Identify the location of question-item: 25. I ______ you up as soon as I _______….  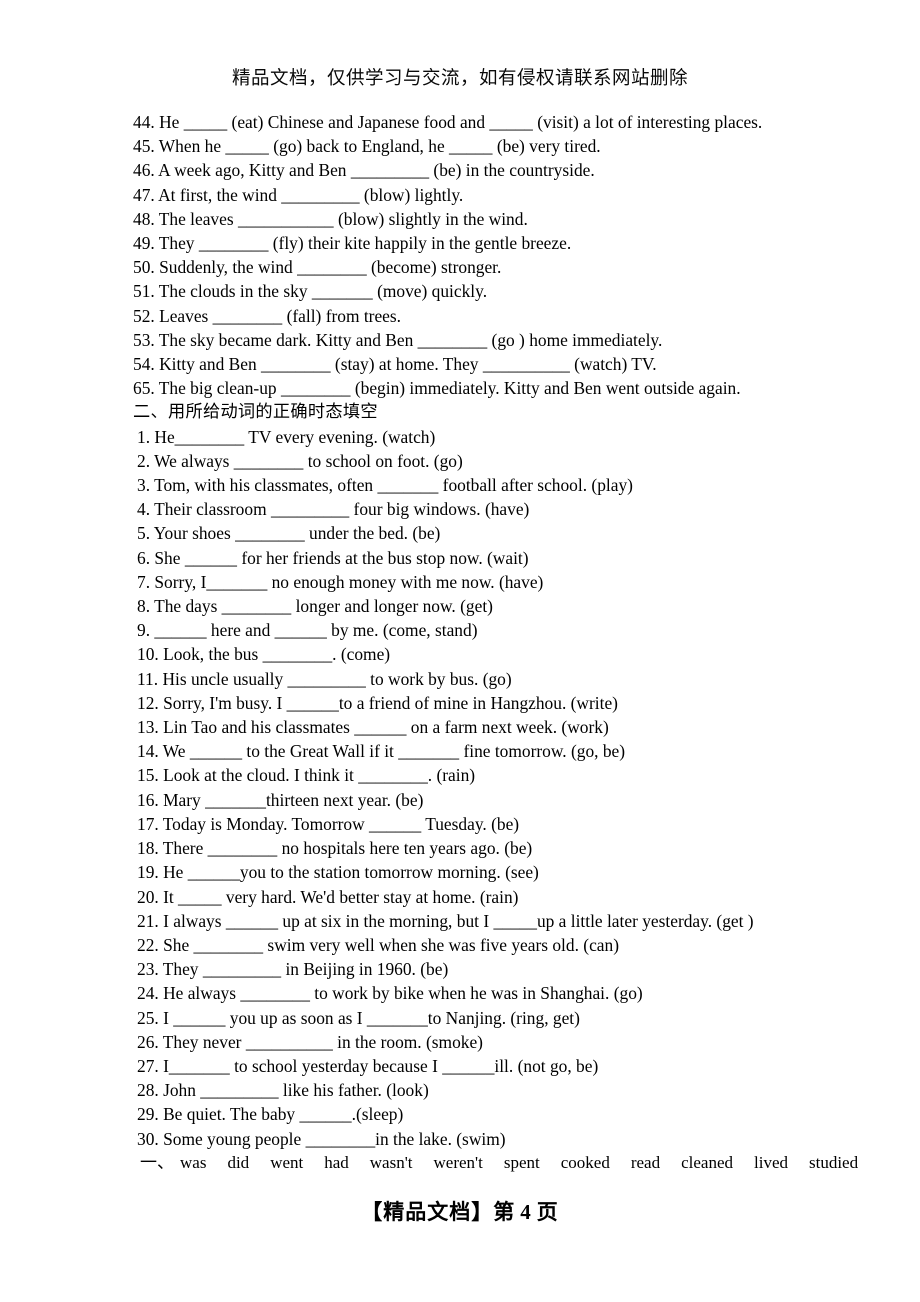
(358, 1017).